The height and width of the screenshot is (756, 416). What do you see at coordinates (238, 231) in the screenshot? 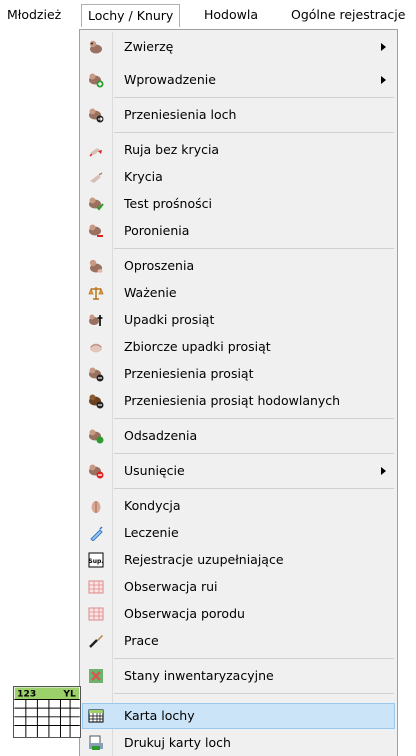
I see `menu-item-poronienia: Poronienia` at bounding box center [238, 231].